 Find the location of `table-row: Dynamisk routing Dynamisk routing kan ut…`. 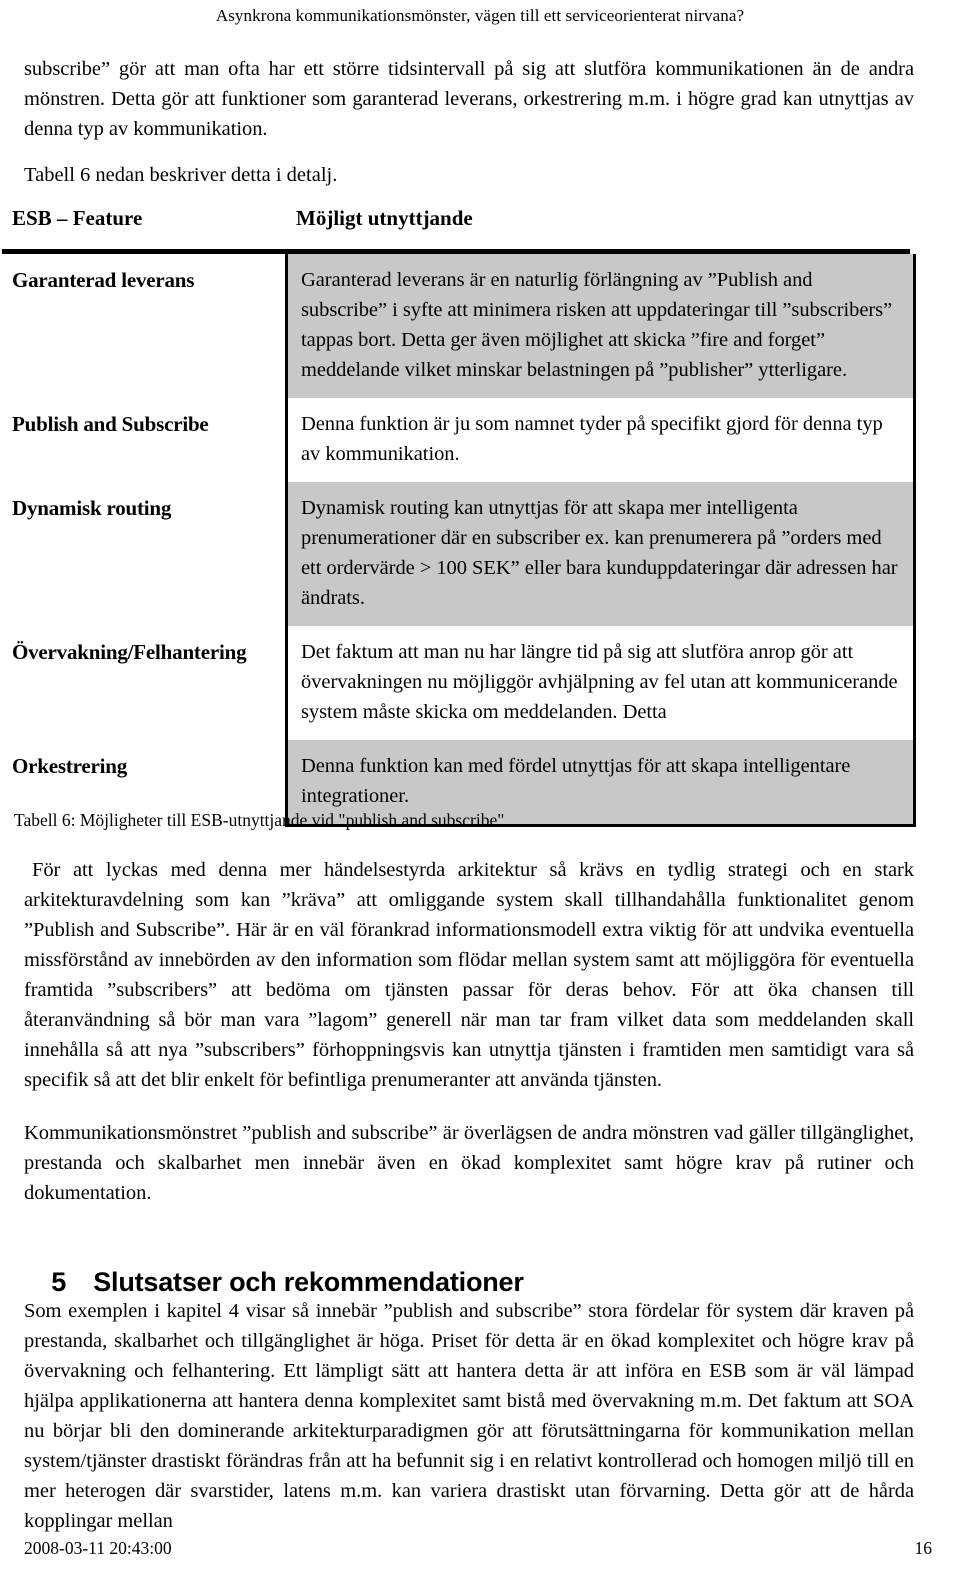

table-row: Dynamisk routing Dynamisk routing kan ut… is located at coordinates (458, 554).